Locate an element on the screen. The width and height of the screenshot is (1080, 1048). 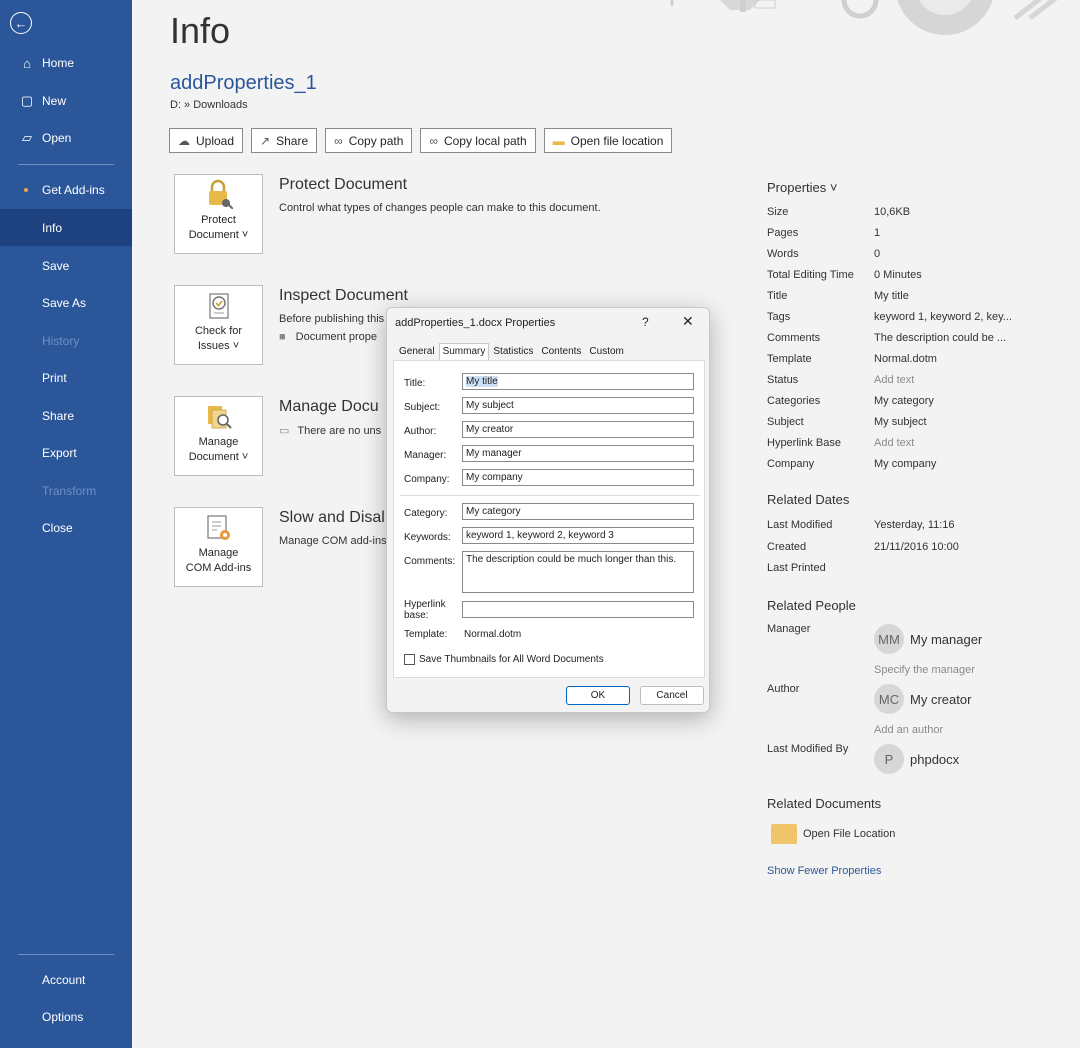
tab-summary: Summary is located at coordinates (464, 351).